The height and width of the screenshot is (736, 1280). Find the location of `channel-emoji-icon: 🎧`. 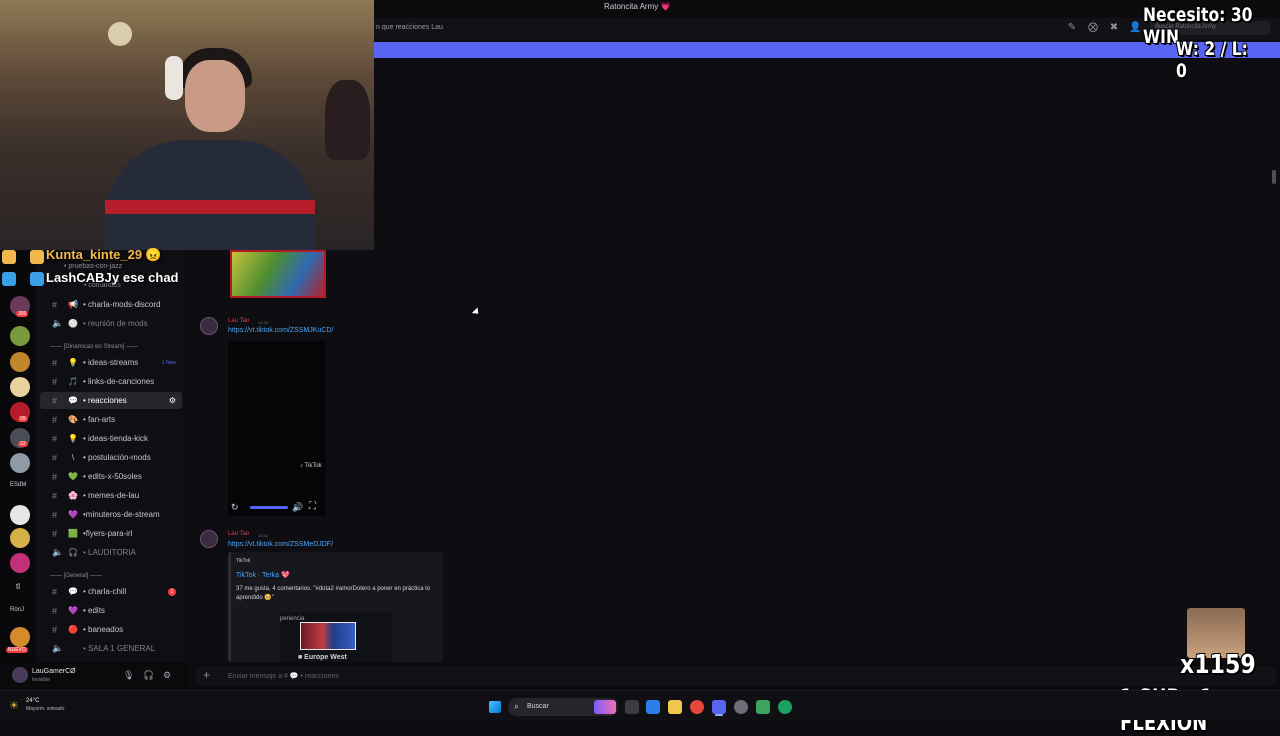

channel-emoji-icon: 🎧 is located at coordinates (73, 552).